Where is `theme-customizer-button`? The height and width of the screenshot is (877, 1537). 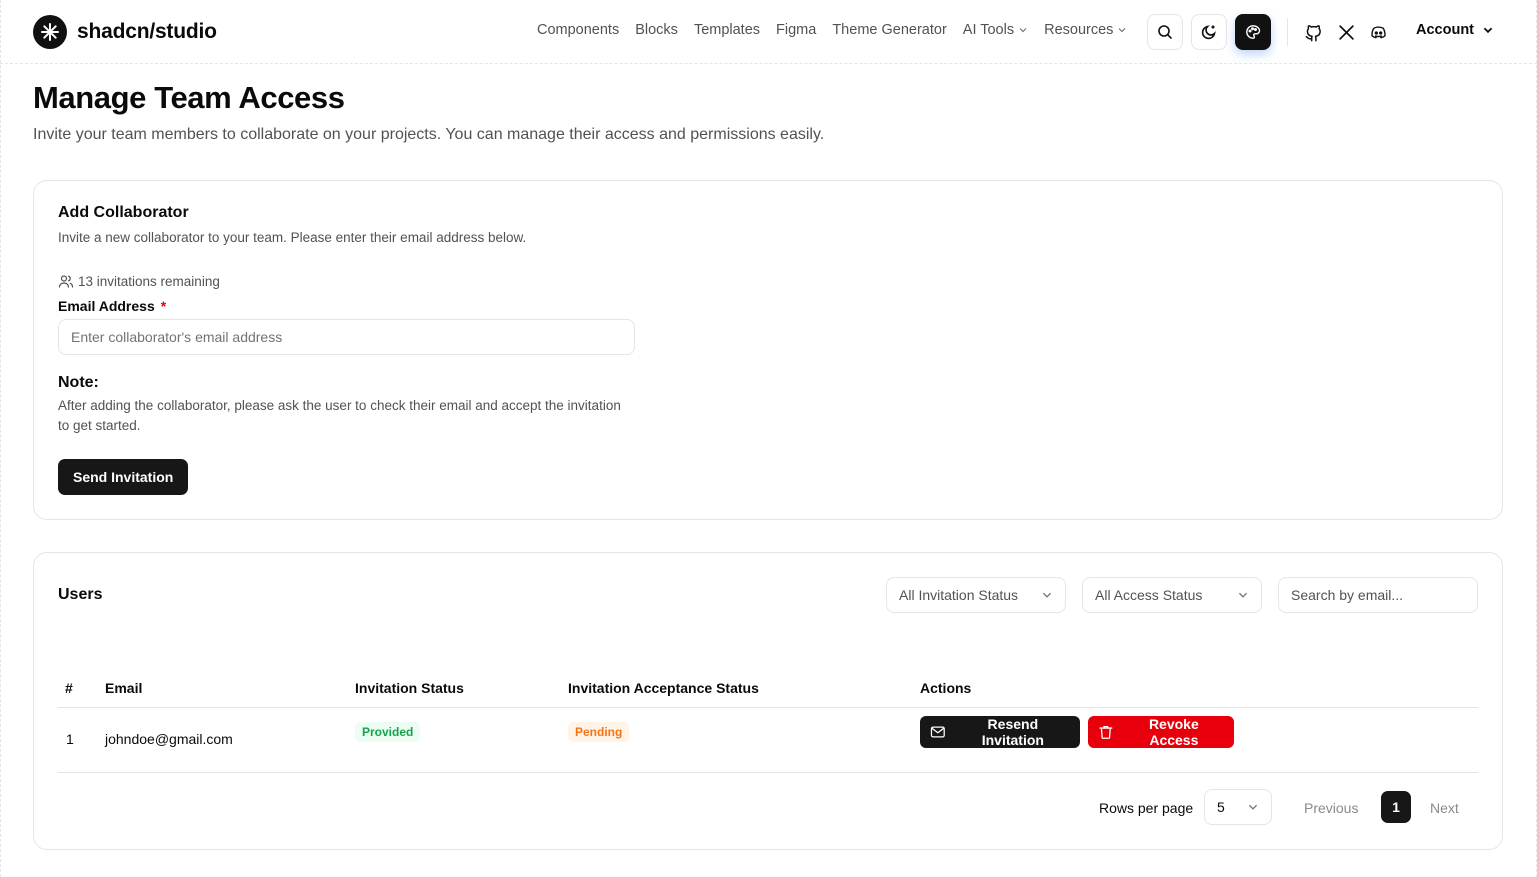
theme-customizer-button is located at coordinates (1253, 32).